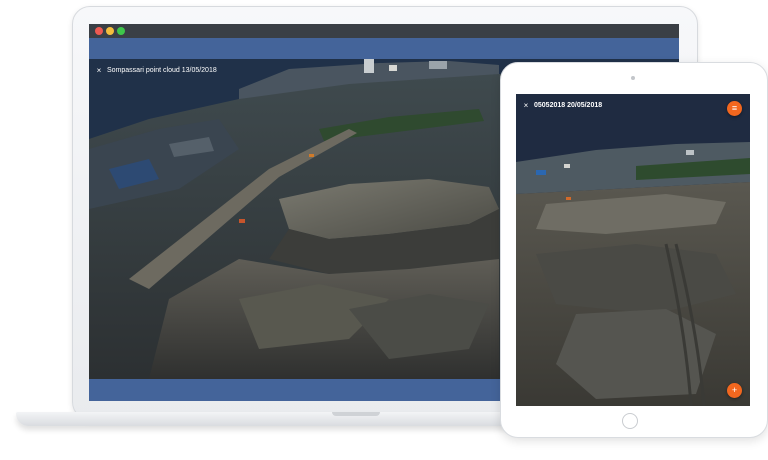 This screenshot has width=768, height=460. Describe the element at coordinates (356, 414) in the screenshot. I see `laptop-notch` at that location.